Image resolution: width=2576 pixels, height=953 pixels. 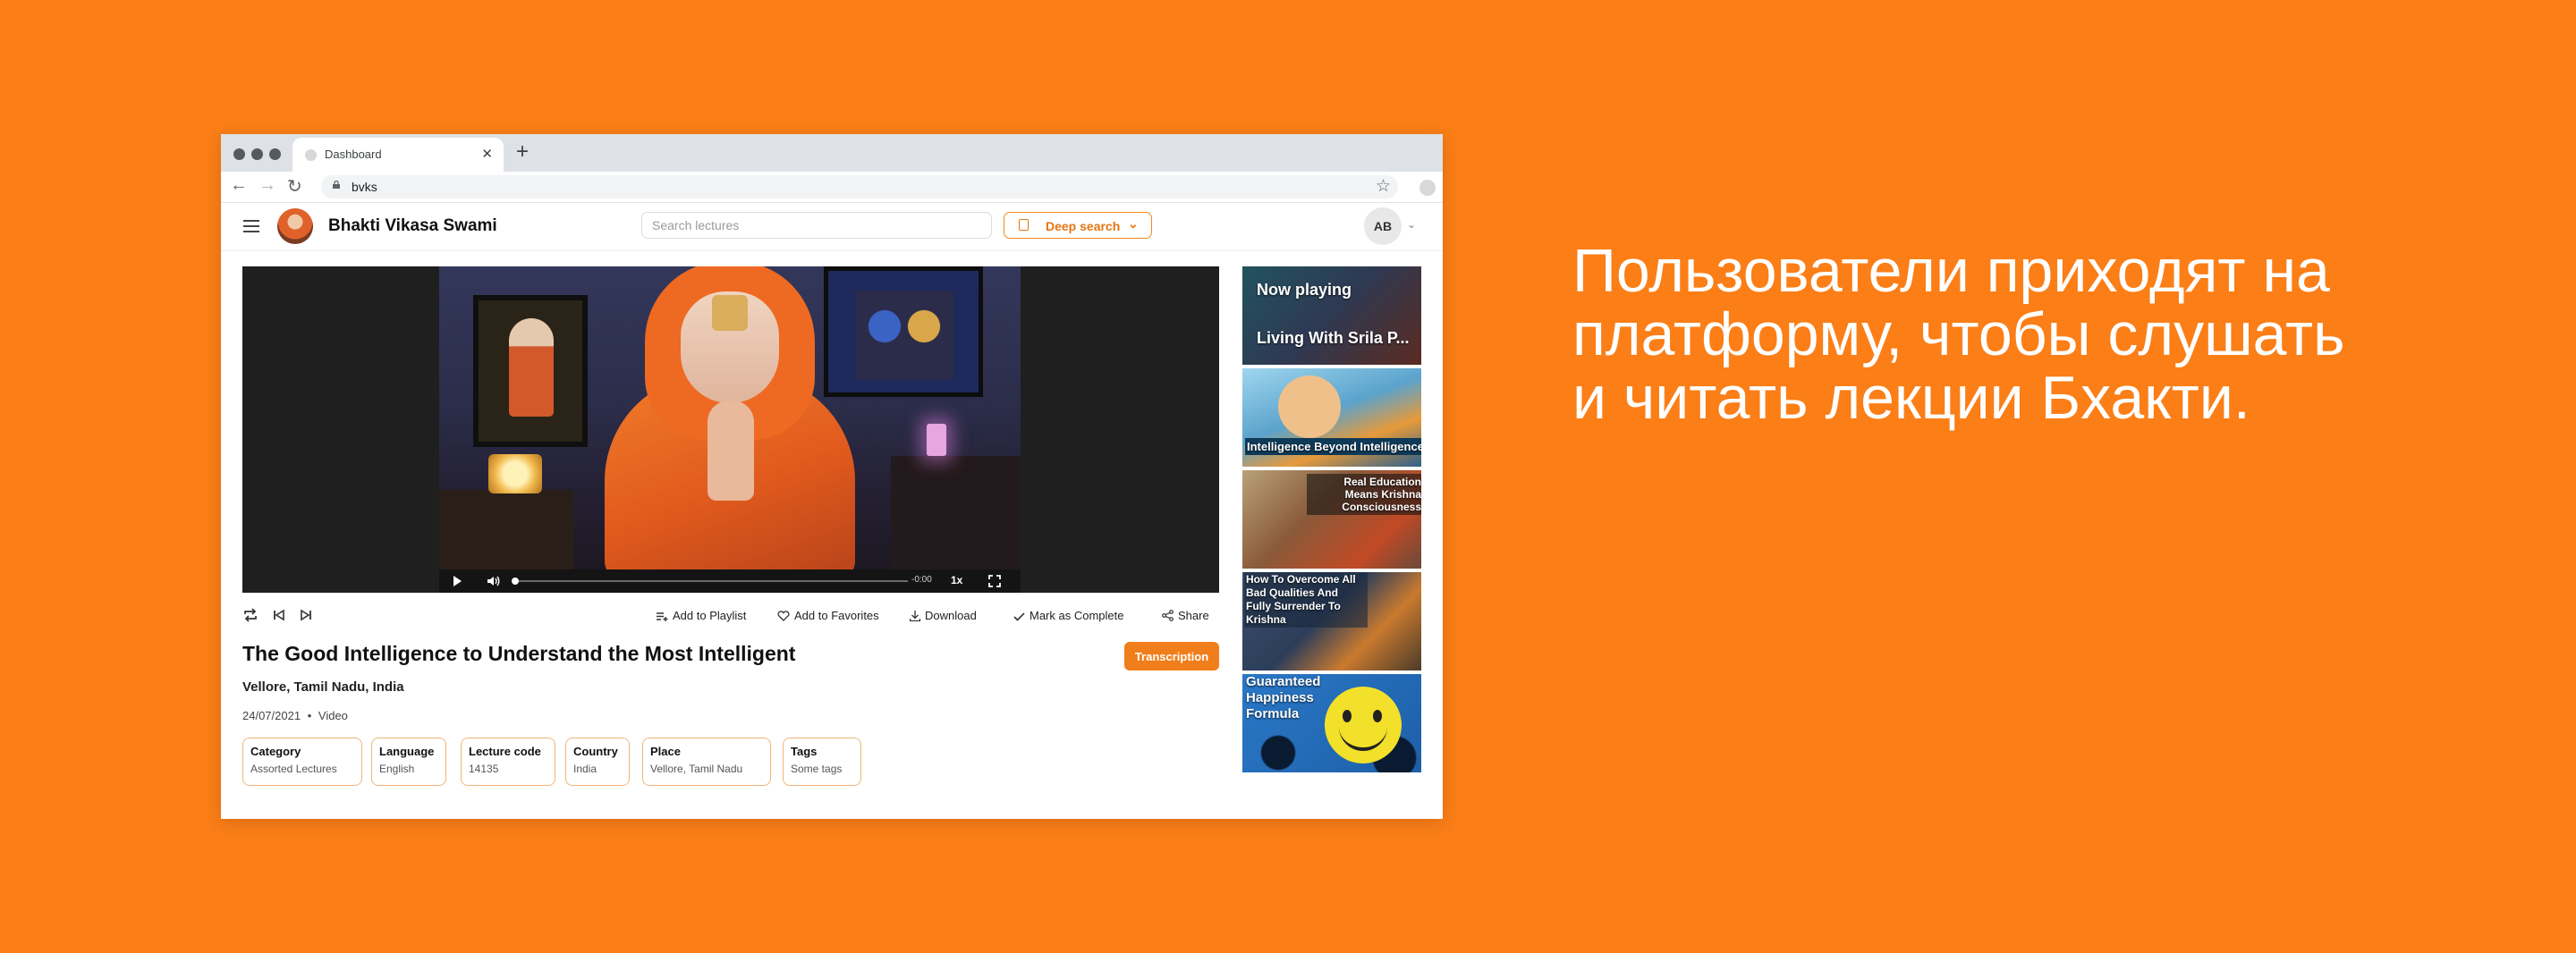 I want to click on next-icon, so click(x=306, y=615).